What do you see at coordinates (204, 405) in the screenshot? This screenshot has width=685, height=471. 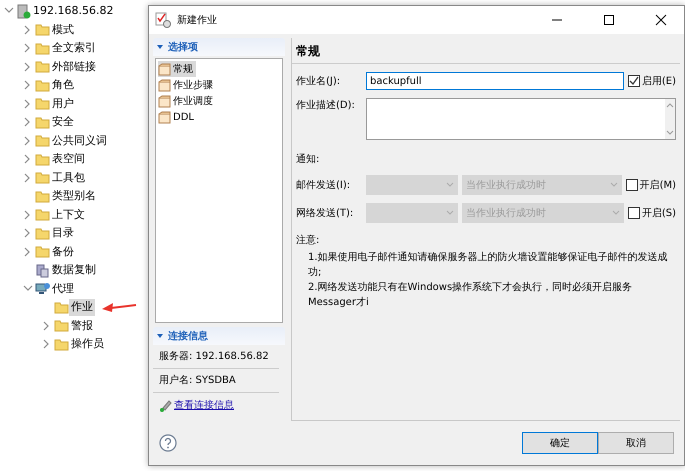 I see `connection-info-link: 查看连接信息` at bounding box center [204, 405].